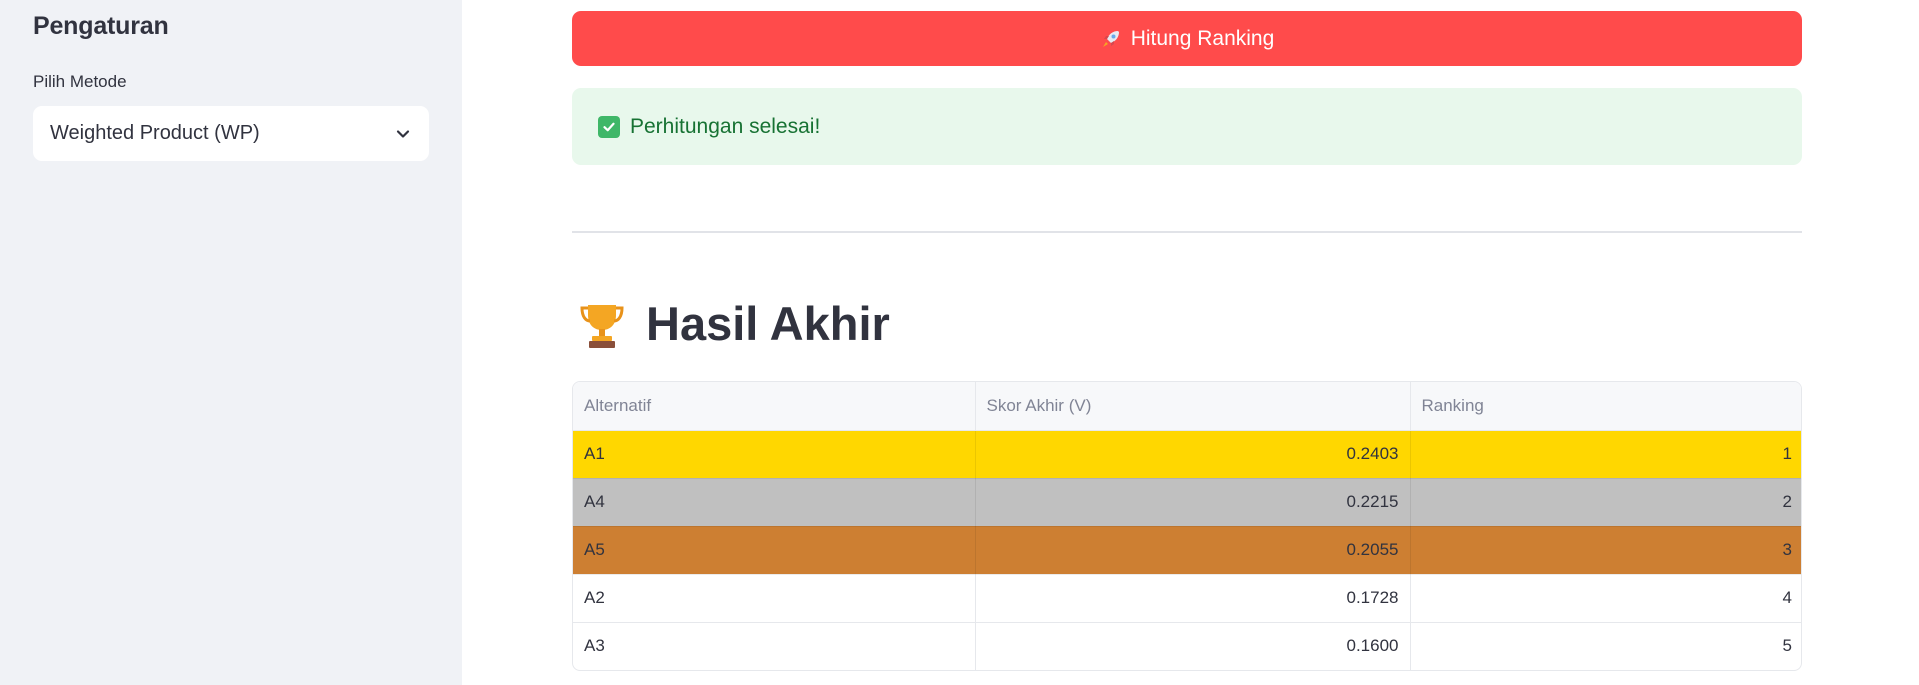 The image size is (1919, 685). I want to click on column-header-skor: Skor Akhir (V), so click(1193, 406).